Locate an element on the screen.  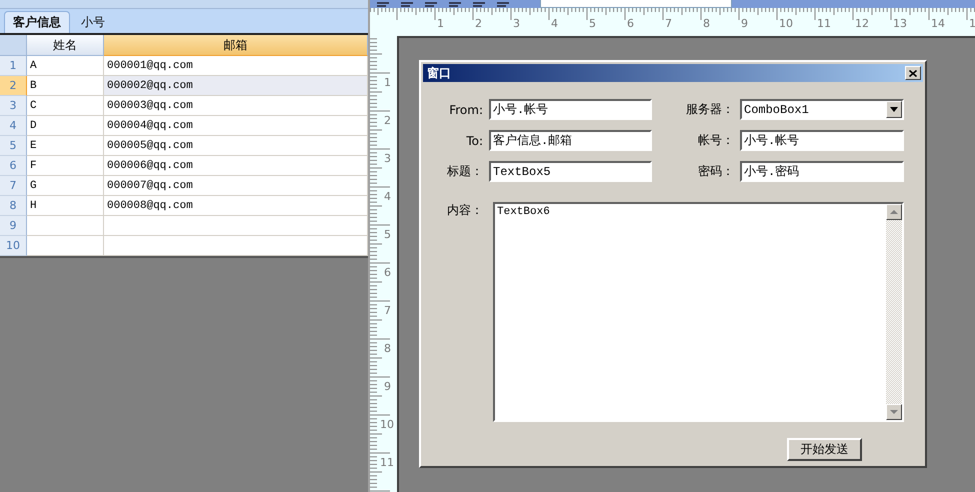
dropdown-field is located at coordinates (636, 4).